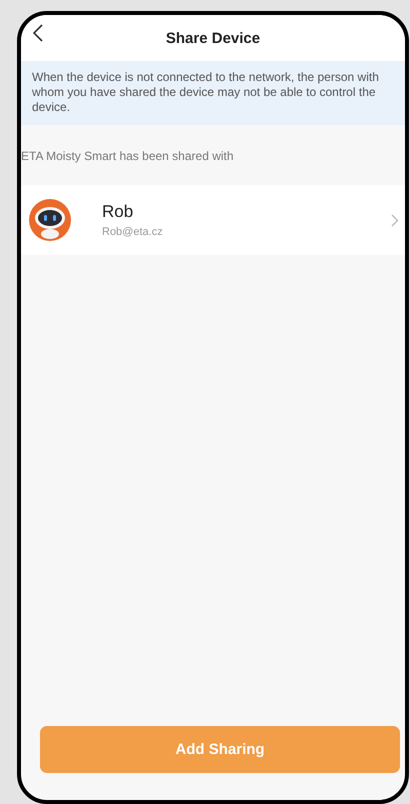 The height and width of the screenshot is (804, 410). I want to click on user-email: Rob@eta.cz, so click(133, 232).